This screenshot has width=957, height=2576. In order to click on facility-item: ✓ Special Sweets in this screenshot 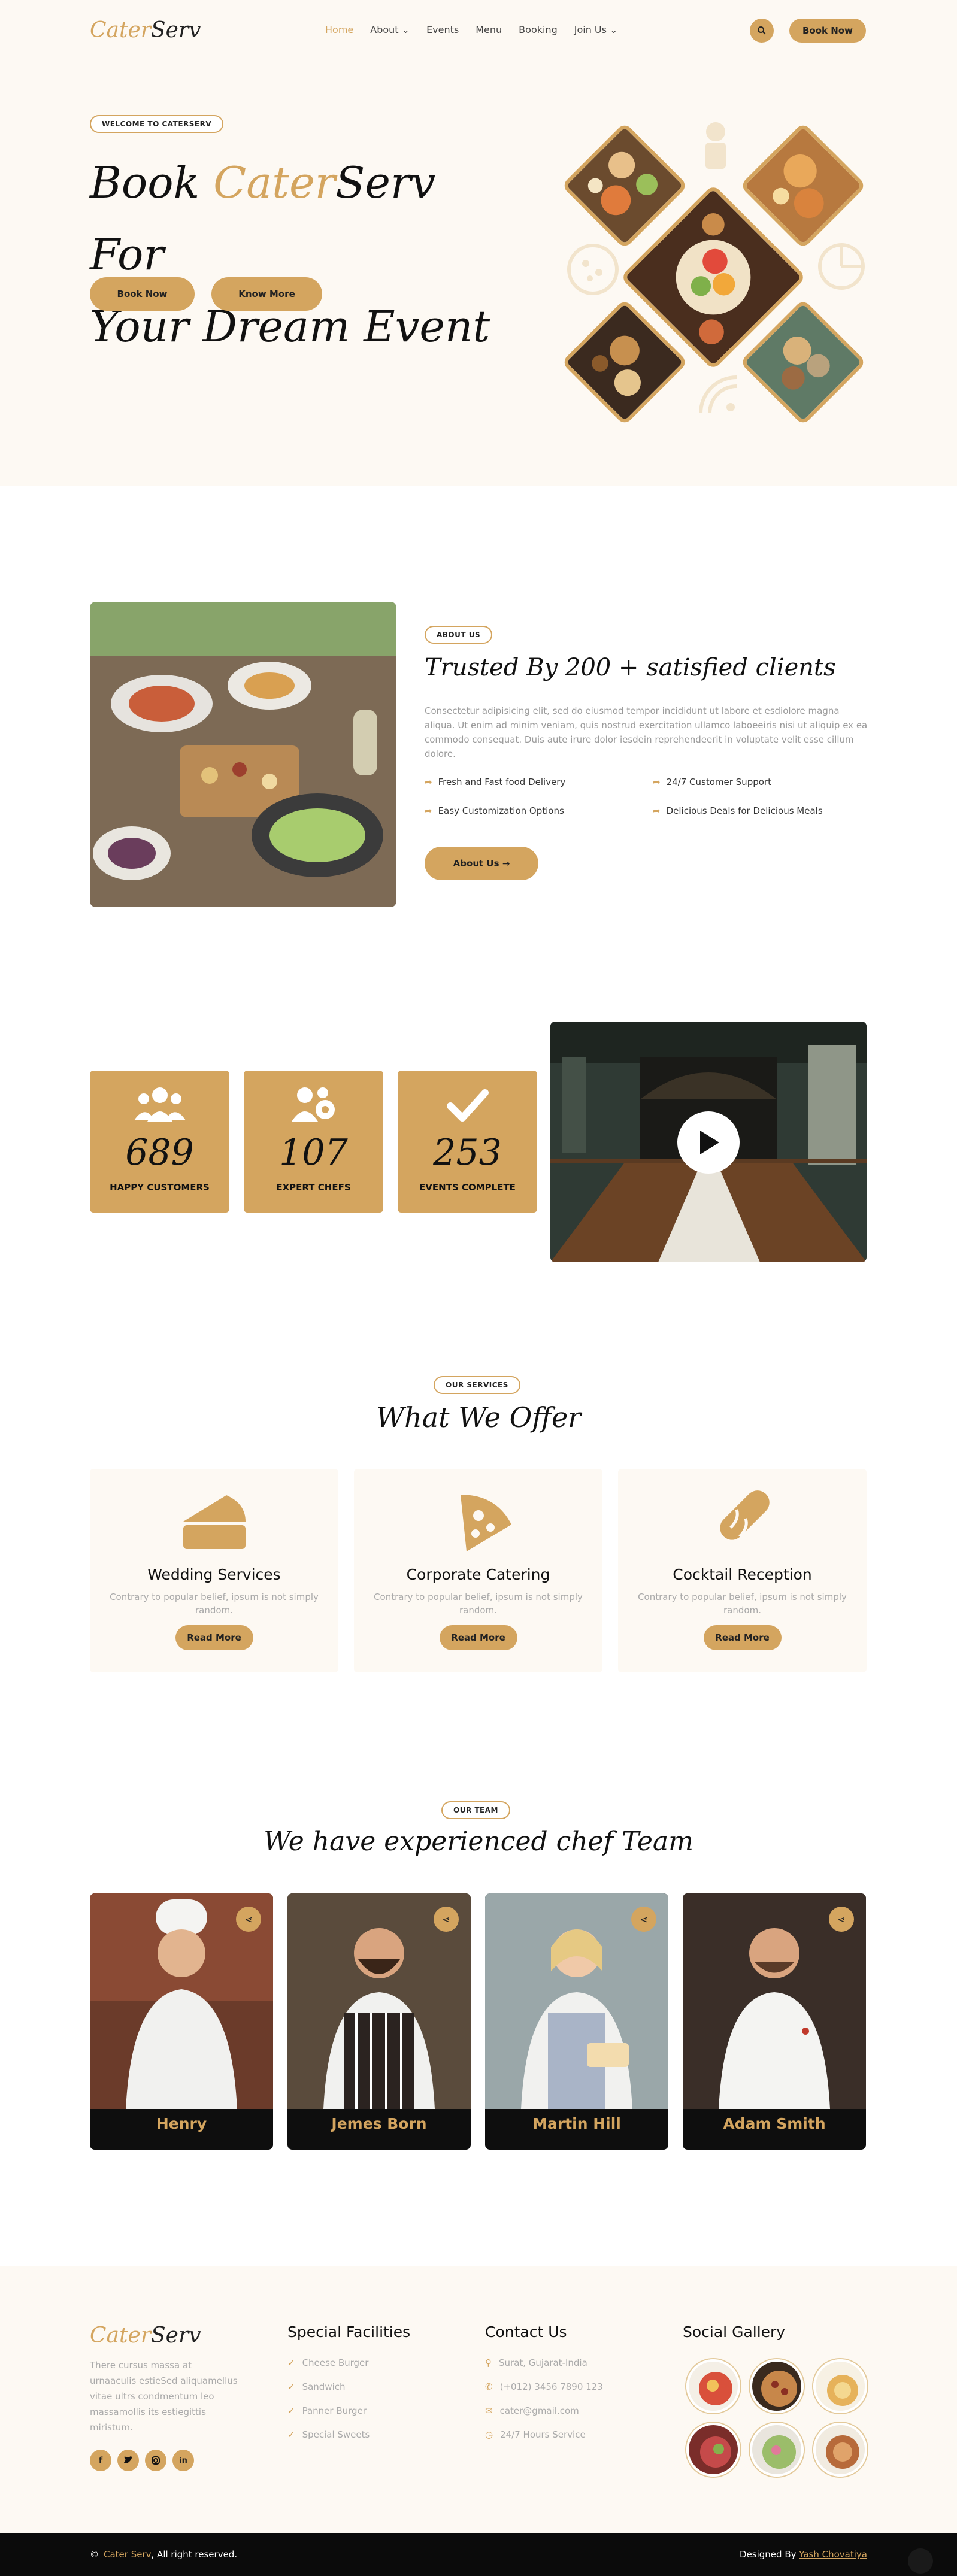, I will do `click(328, 2434)`.